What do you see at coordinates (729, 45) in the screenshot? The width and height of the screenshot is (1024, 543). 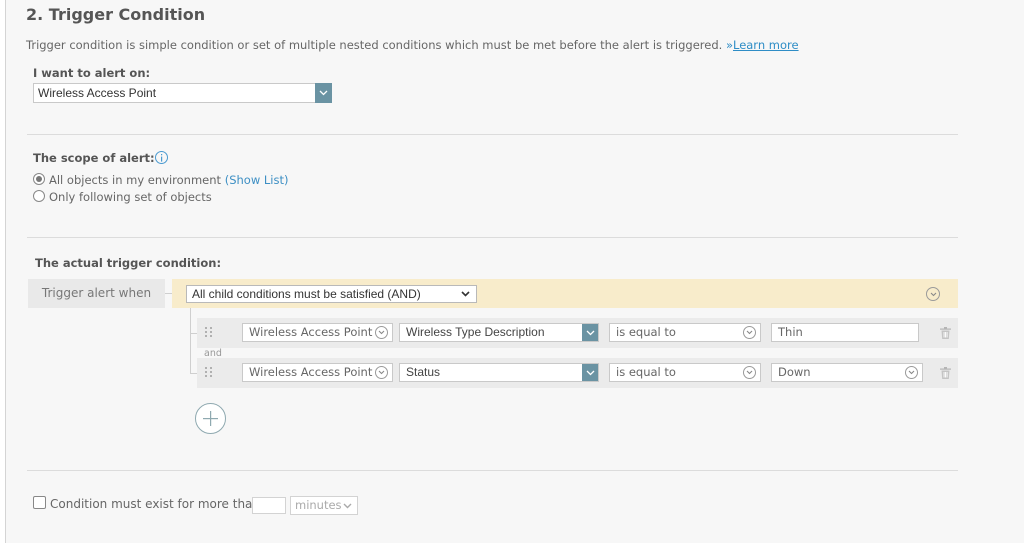 I see `learn-more-prefix: »` at bounding box center [729, 45].